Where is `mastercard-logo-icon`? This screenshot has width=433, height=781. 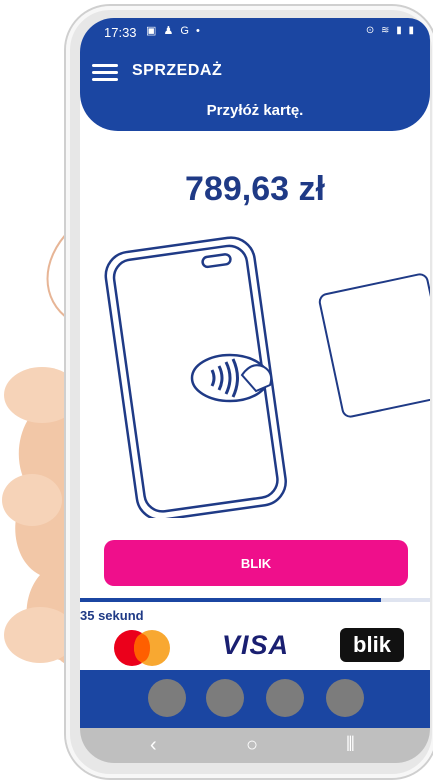 mastercard-logo-icon is located at coordinates (142, 648).